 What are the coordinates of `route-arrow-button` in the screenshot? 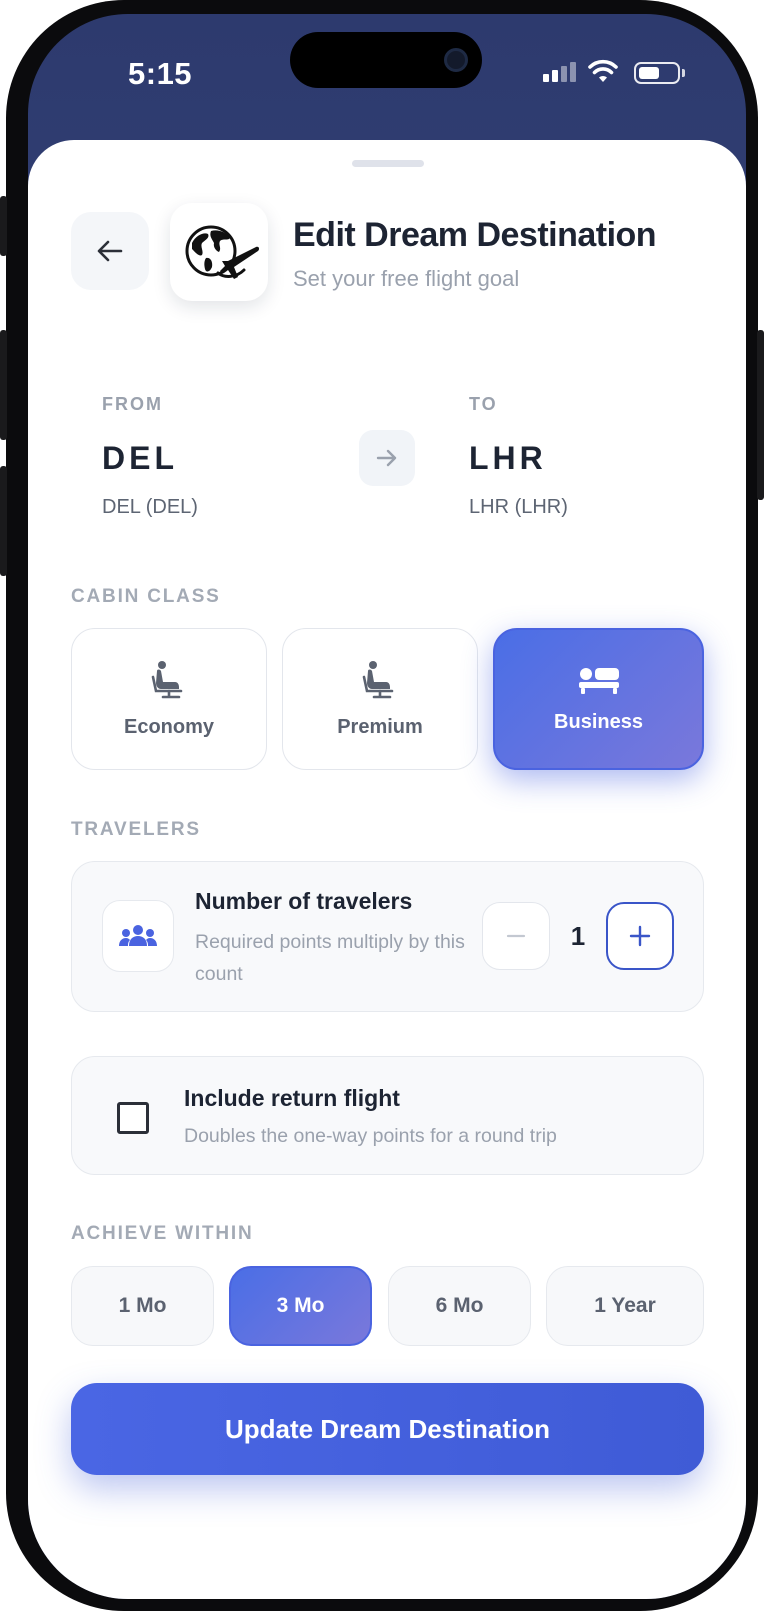 It's located at (387, 458).